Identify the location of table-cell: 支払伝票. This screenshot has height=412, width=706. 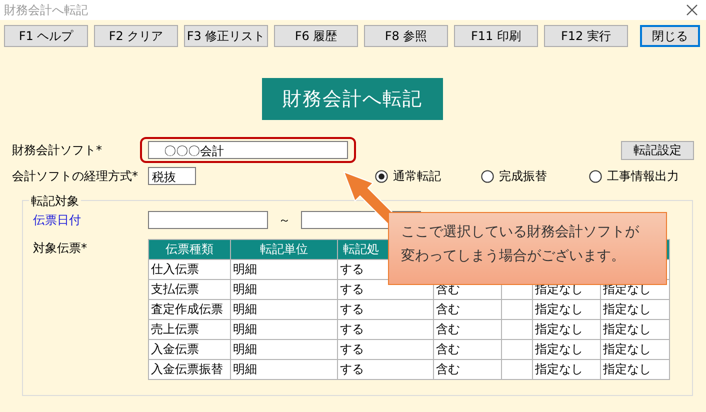
(189, 290).